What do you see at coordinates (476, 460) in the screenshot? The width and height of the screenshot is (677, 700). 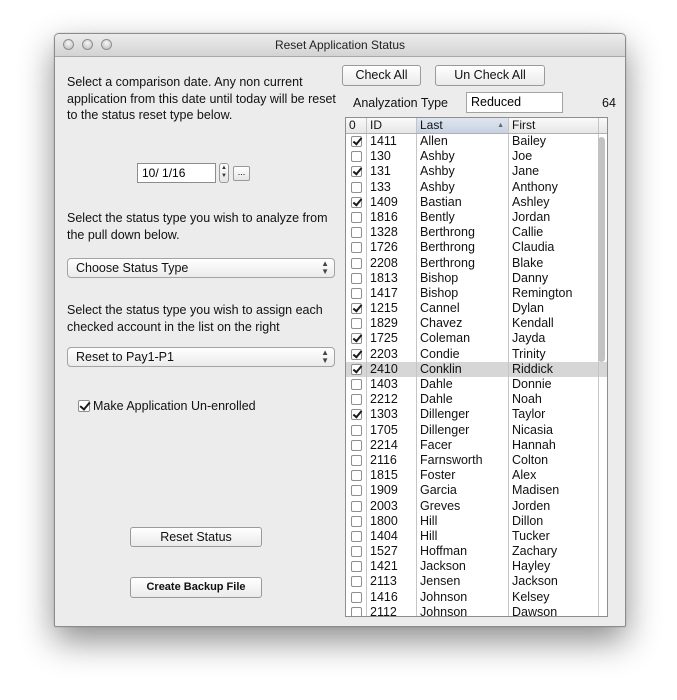 I see `table-row: 2116 Farnsworth Colton` at bounding box center [476, 460].